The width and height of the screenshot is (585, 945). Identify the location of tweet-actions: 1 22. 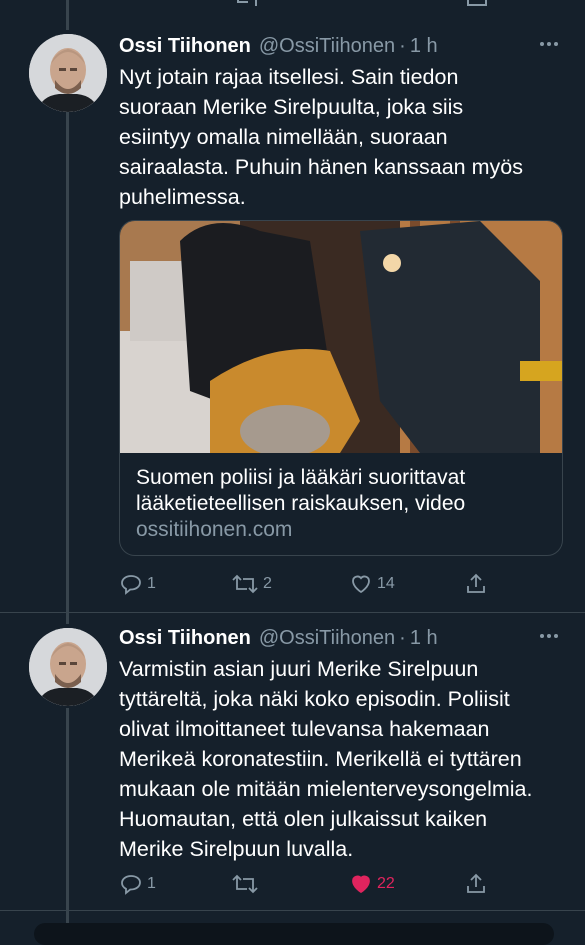
(329, 884).